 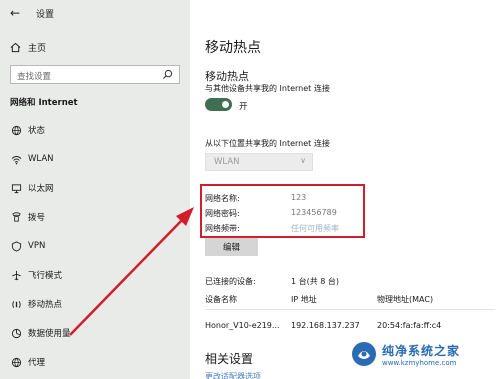 I want to click on sidebar-item-status: 状态, so click(x=27, y=130).